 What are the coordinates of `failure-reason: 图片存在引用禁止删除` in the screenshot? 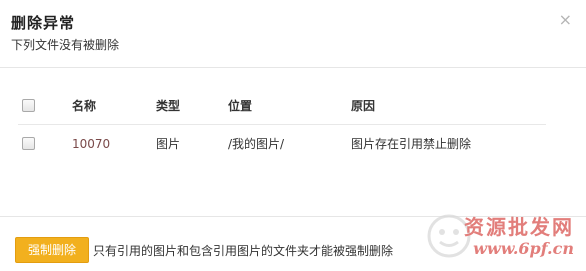 It's located at (411, 144).